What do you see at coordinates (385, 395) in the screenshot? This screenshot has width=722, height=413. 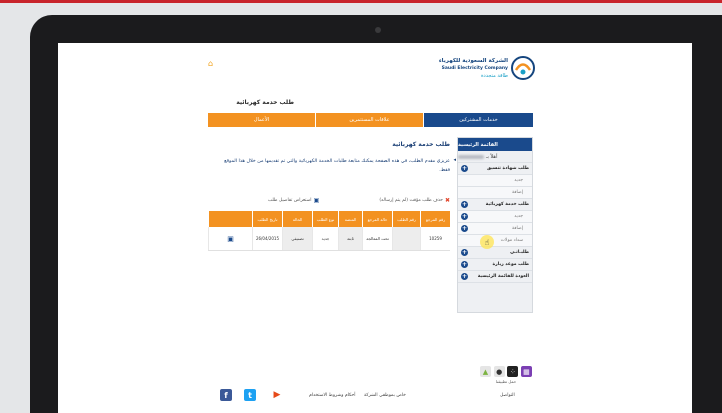 I see `footer-employees-link: خاص بموظفي الشركة` at bounding box center [385, 395].